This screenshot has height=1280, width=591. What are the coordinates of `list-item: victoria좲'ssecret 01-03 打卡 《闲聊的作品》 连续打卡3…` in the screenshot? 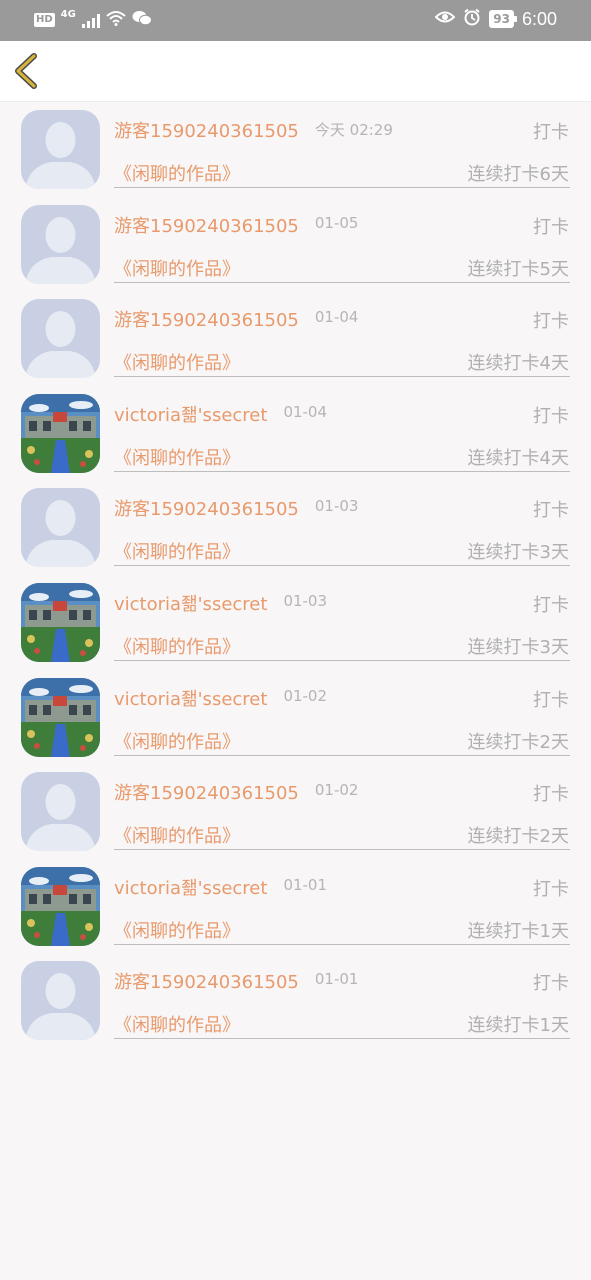 It's located at (295, 622).